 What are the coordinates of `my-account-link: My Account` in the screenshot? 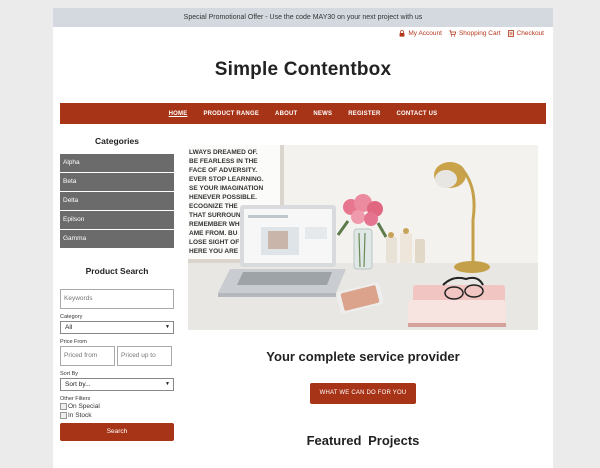 It's located at (420, 33).